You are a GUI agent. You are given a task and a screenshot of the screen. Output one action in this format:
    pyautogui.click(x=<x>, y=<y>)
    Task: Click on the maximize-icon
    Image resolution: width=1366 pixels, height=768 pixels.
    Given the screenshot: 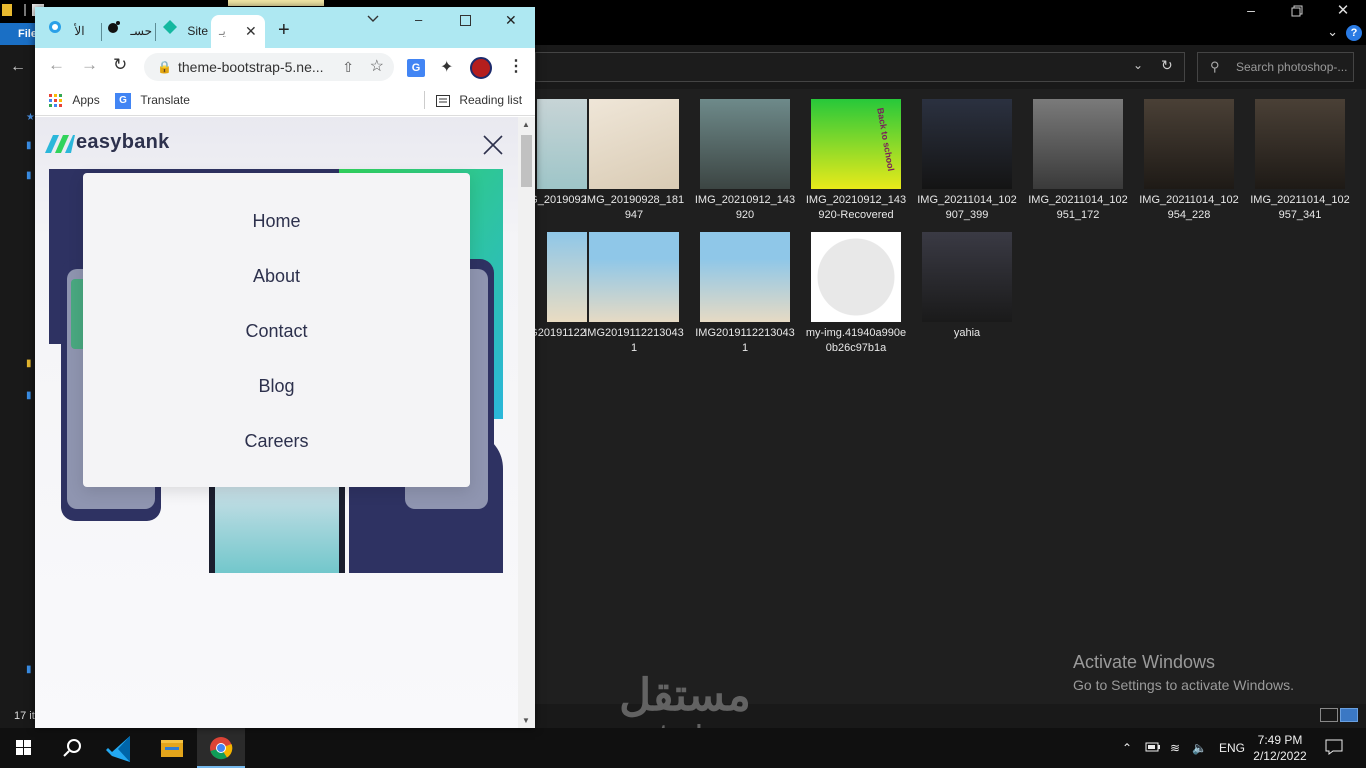 What is the action you would take?
    pyautogui.click(x=465, y=21)
    